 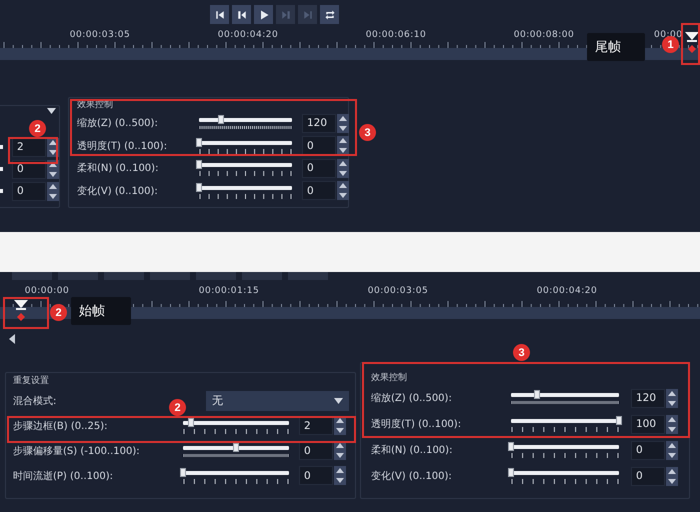 I want to click on timecode-label: 00:00:01:15, so click(x=229, y=291).